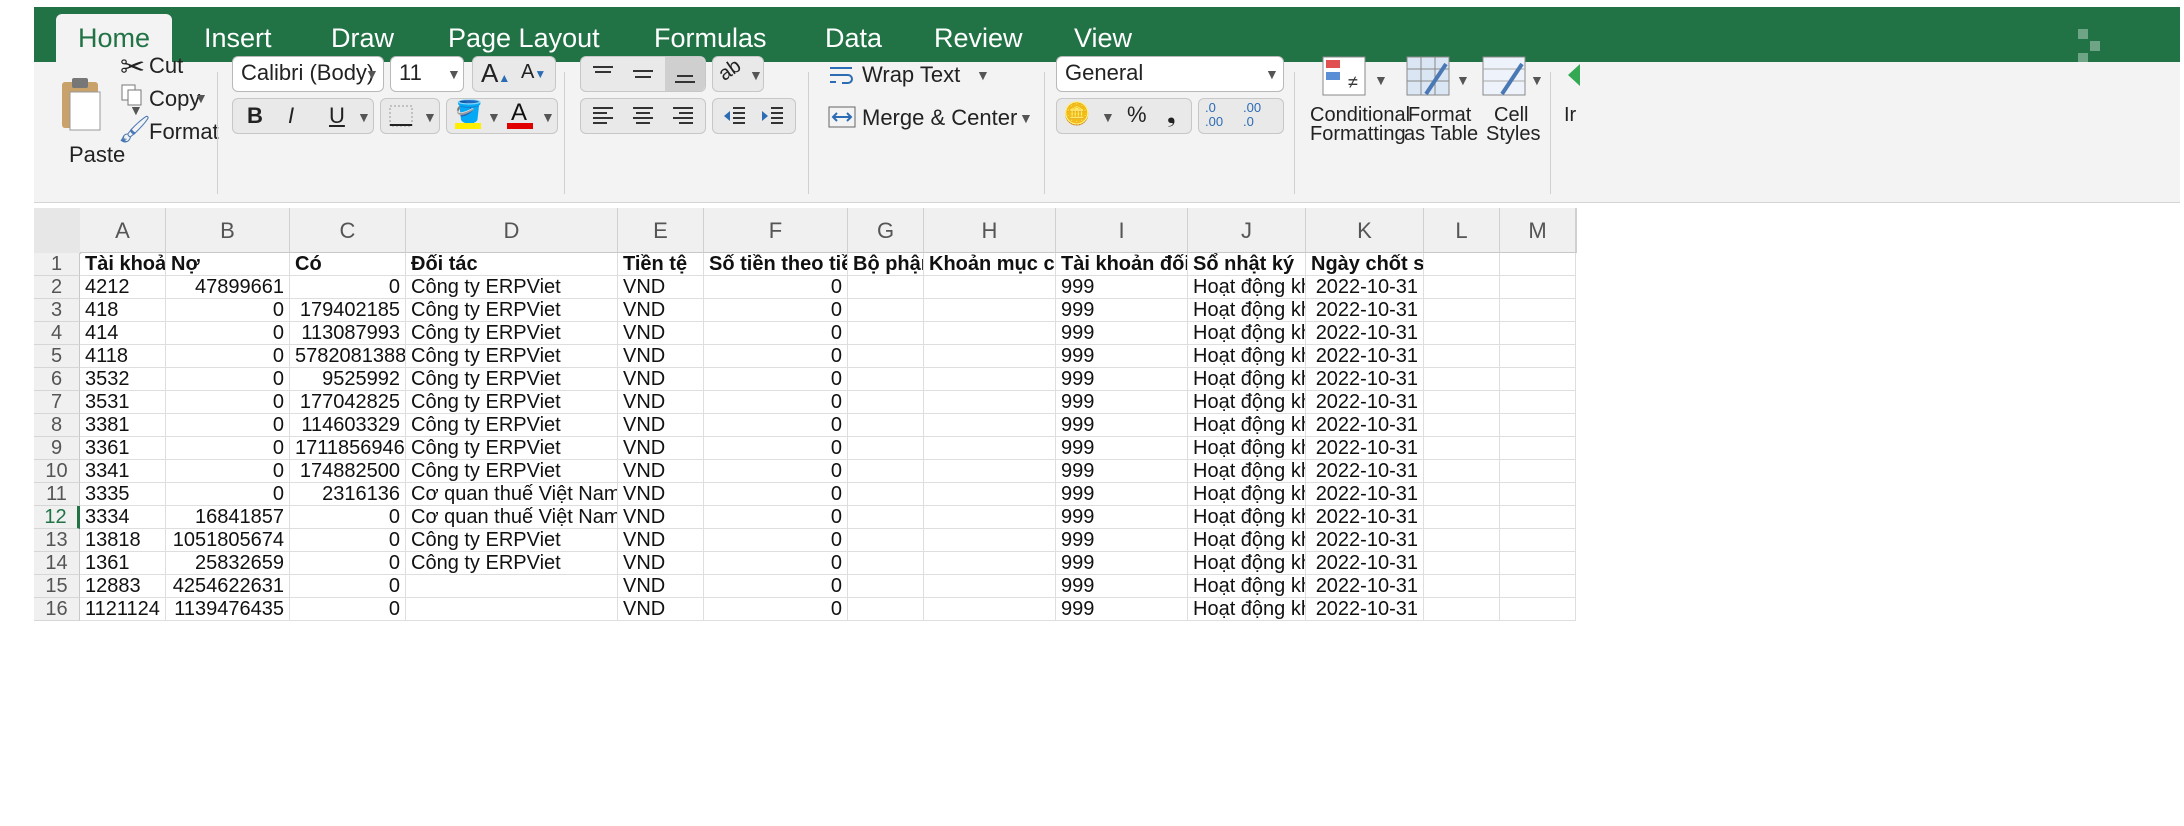  Describe the element at coordinates (842, 117) in the screenshot. I see `merge-center-icon` at that location.